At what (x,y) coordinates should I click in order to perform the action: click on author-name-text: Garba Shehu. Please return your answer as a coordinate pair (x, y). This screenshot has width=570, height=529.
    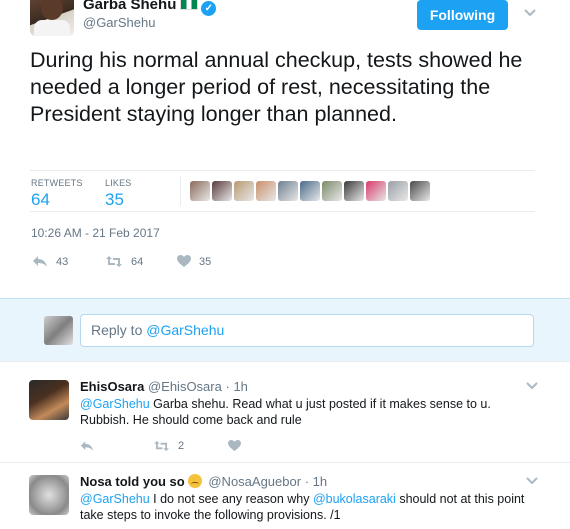
    Looking at the image, I should click on (130, 6).